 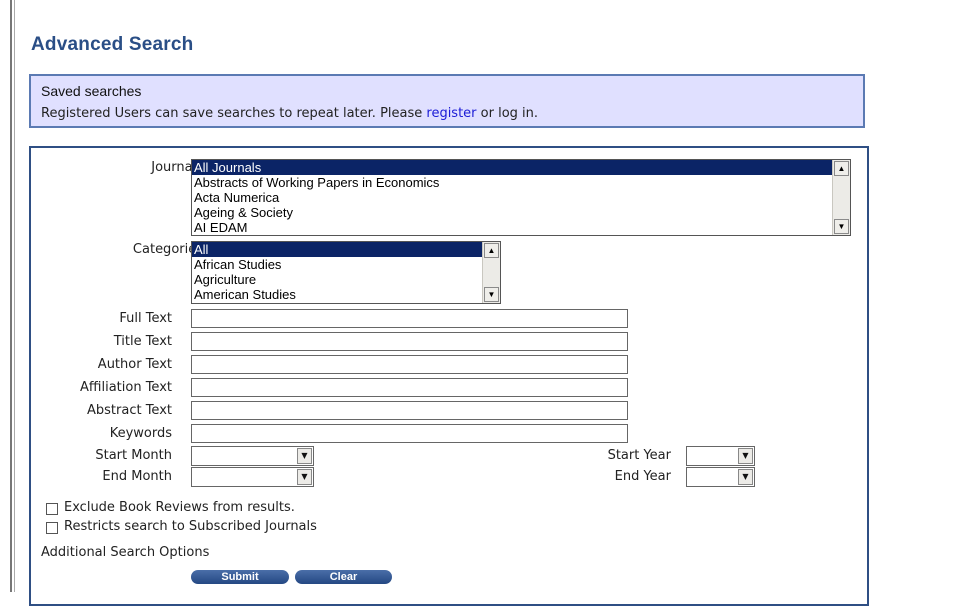 I want to click on journals-label: Journals, so click(x=177, y=167).